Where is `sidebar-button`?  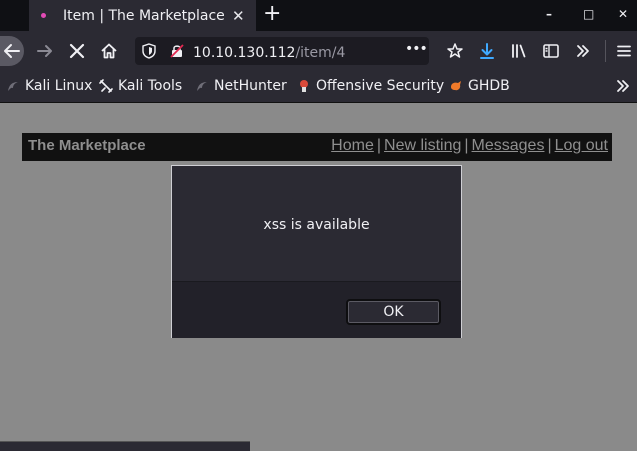
sidebar-button is located at coordinates (551, 51).